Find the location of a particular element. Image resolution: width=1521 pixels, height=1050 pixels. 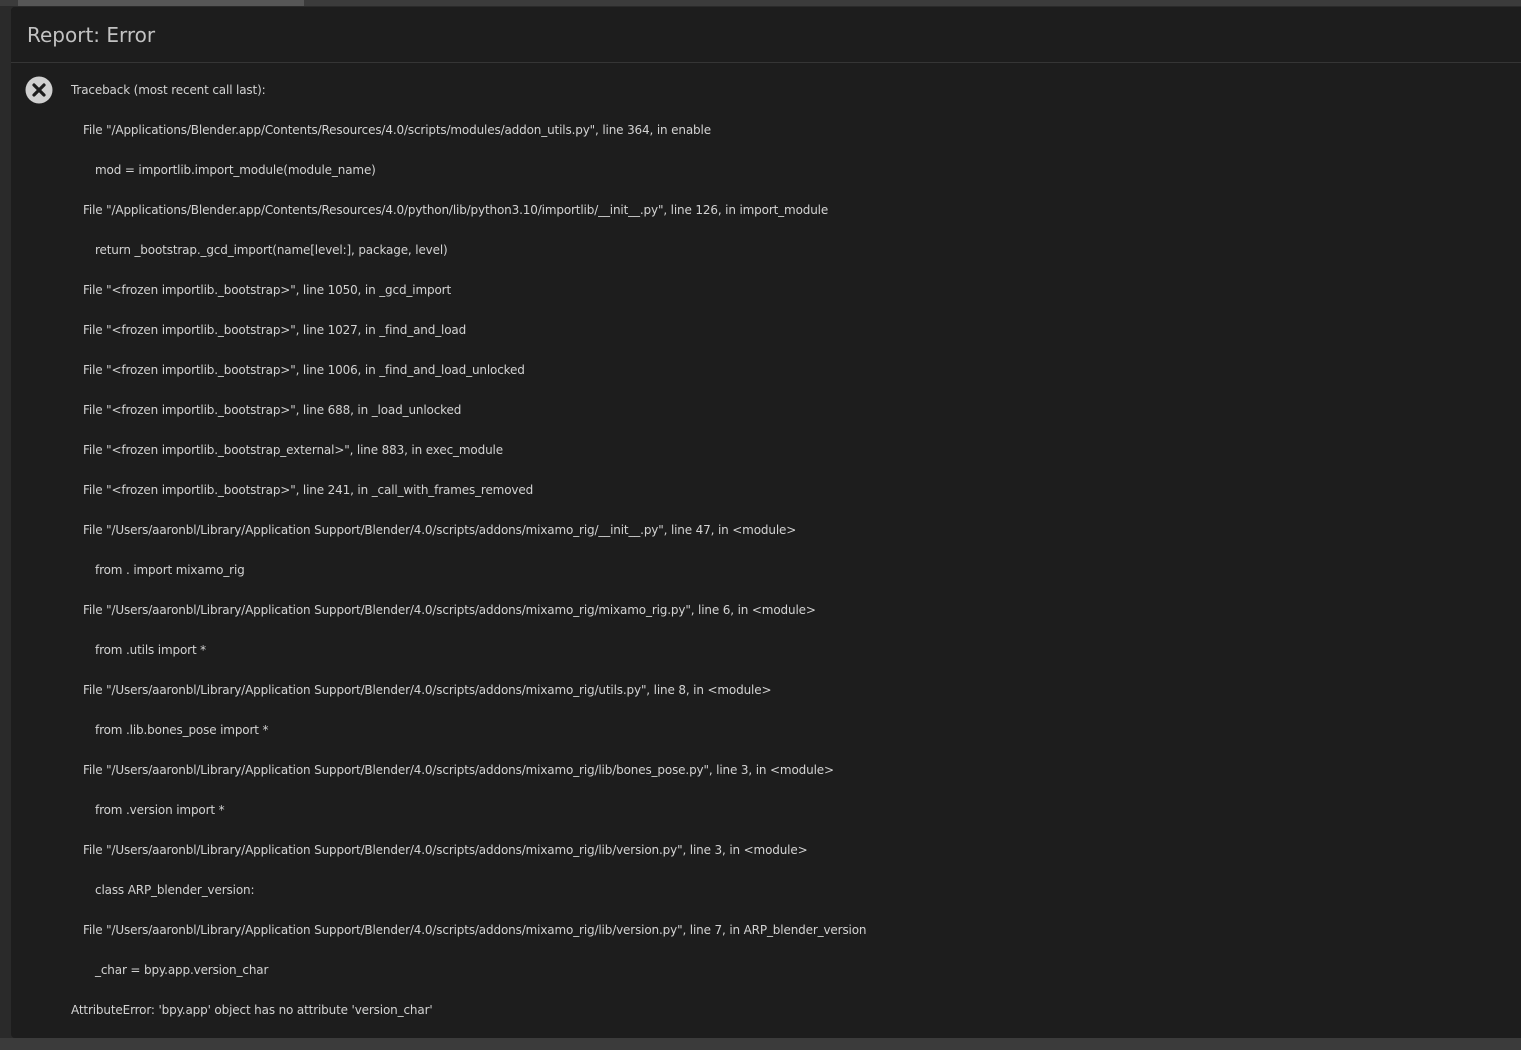

left-border is located at coordinates (5, 522).